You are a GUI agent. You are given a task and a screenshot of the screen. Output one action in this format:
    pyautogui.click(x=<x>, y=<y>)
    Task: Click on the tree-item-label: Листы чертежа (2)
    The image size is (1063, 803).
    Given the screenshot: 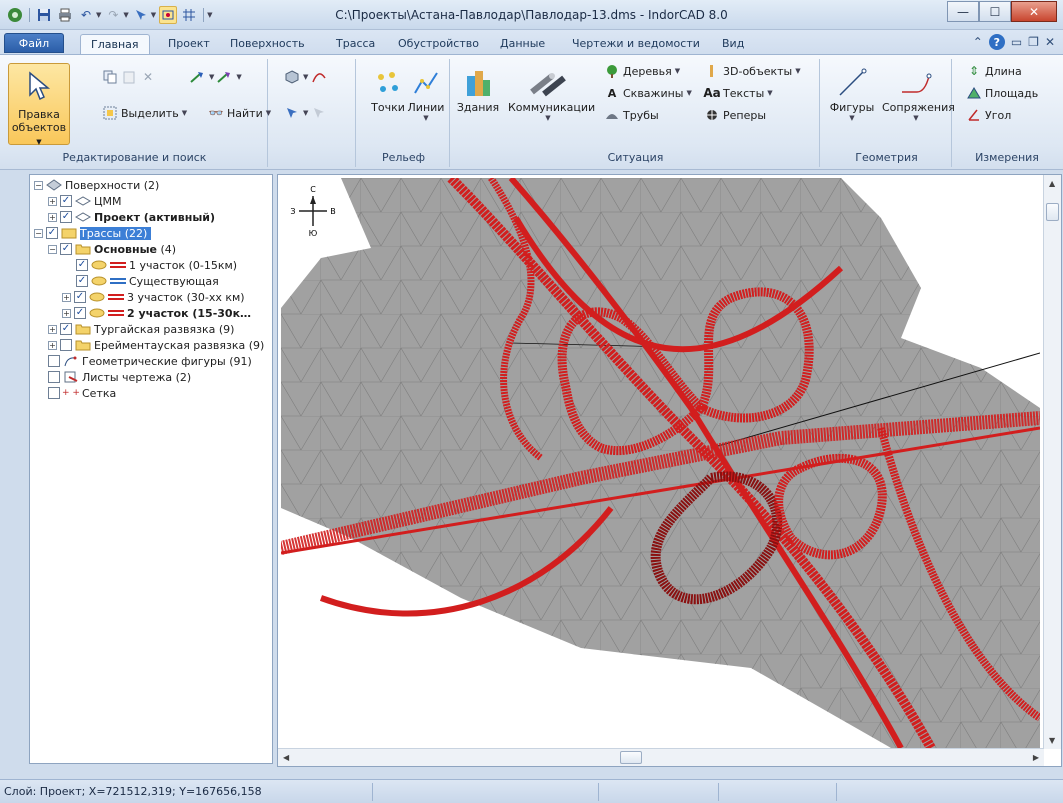 What is the action you would take?
    pyautogui.click(x=137, y=377)
    